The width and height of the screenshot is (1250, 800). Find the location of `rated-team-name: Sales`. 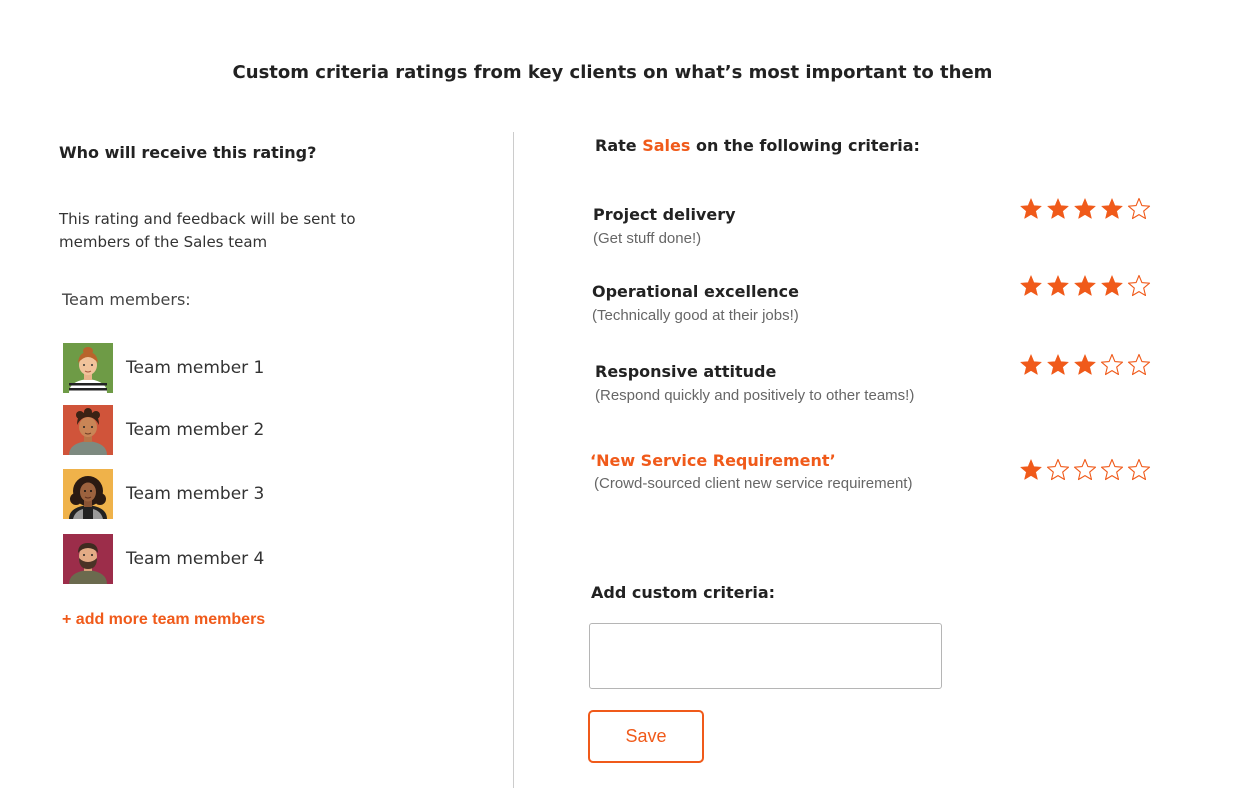

rated-team-name: Sales is located at coordinates (666, 145).